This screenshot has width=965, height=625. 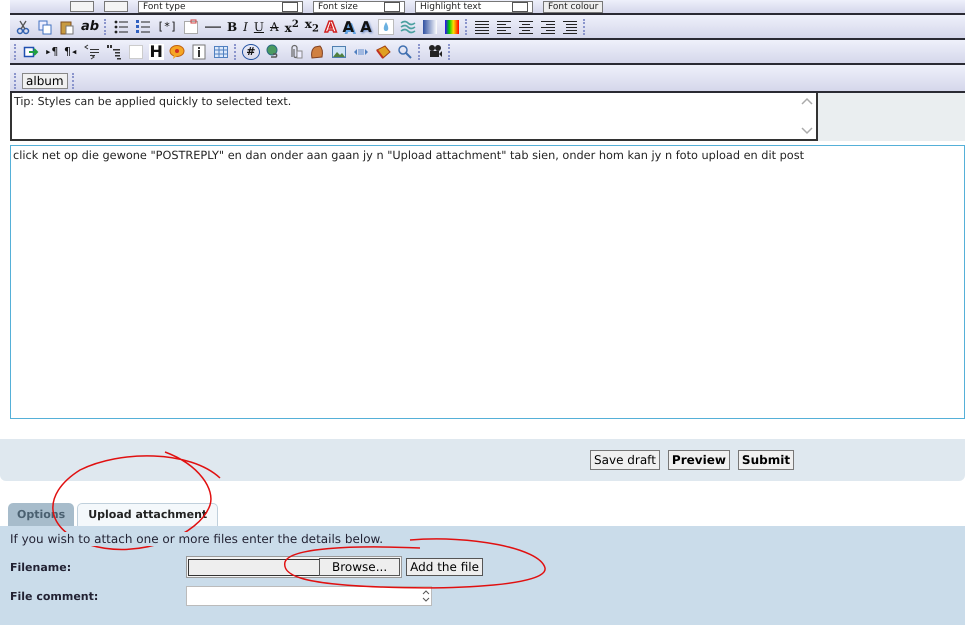 I want to click on quote-icon, so click(x=114, y=52).